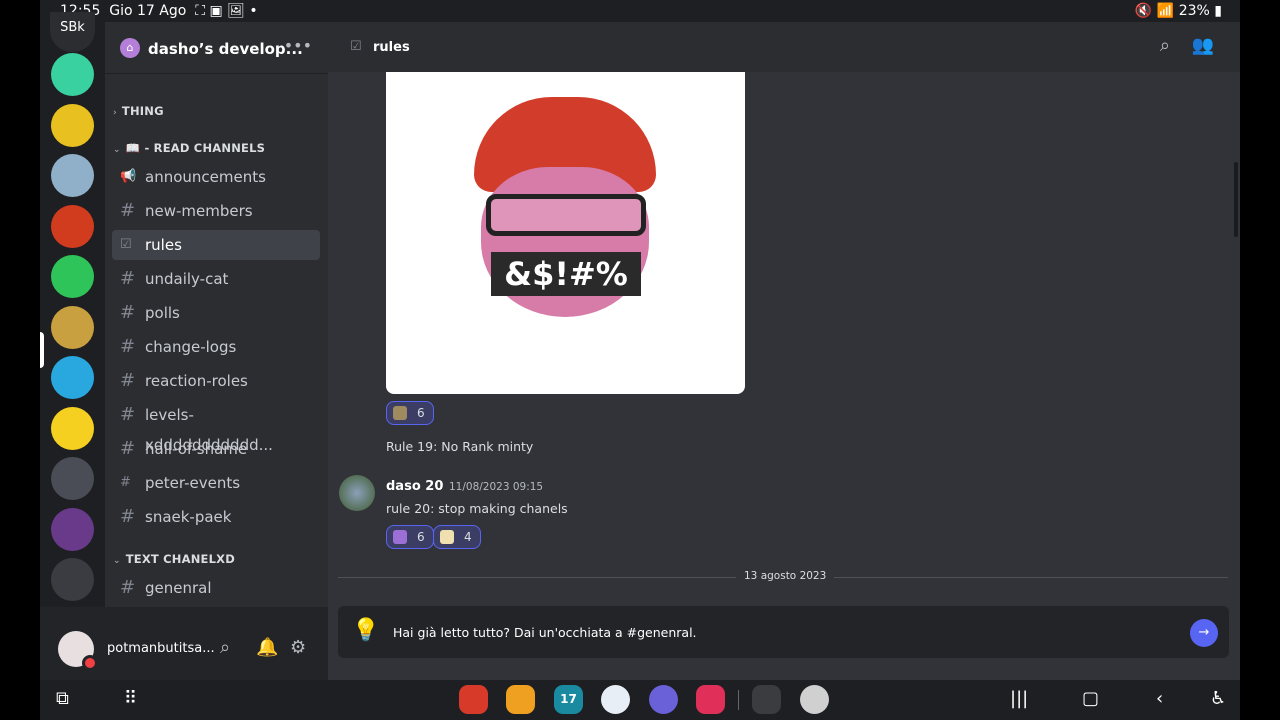 This screenshot has height=720, width=1280. Describe the element at coordinates (216, 347) in the screenshot. I see `channel-change-logs: # change-logs` at that location.